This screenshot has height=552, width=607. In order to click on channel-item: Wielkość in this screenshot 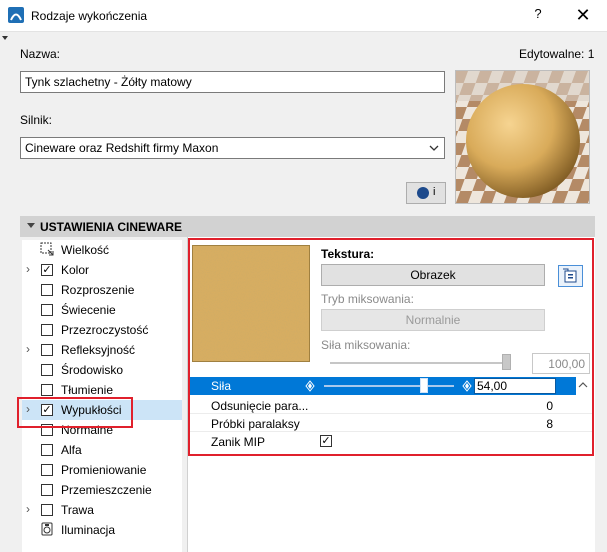, I will do `click(102, 250)`.